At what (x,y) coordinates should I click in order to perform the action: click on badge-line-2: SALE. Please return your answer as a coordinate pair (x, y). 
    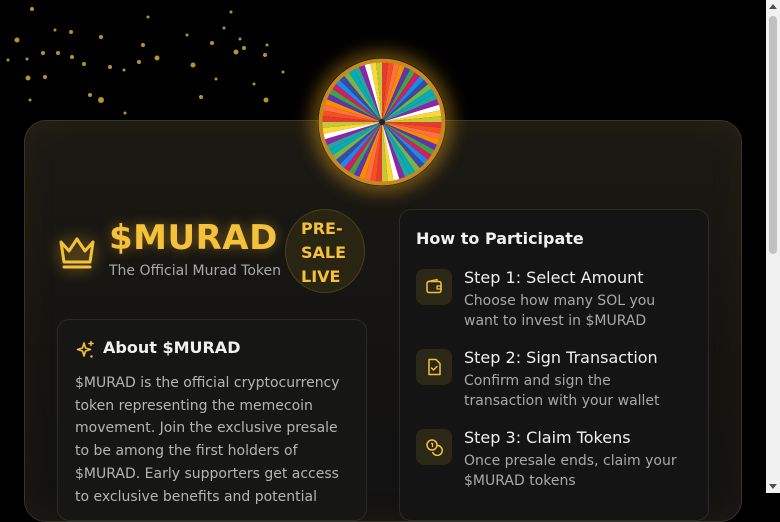
    Looking at the image, I should click on (324, 252).